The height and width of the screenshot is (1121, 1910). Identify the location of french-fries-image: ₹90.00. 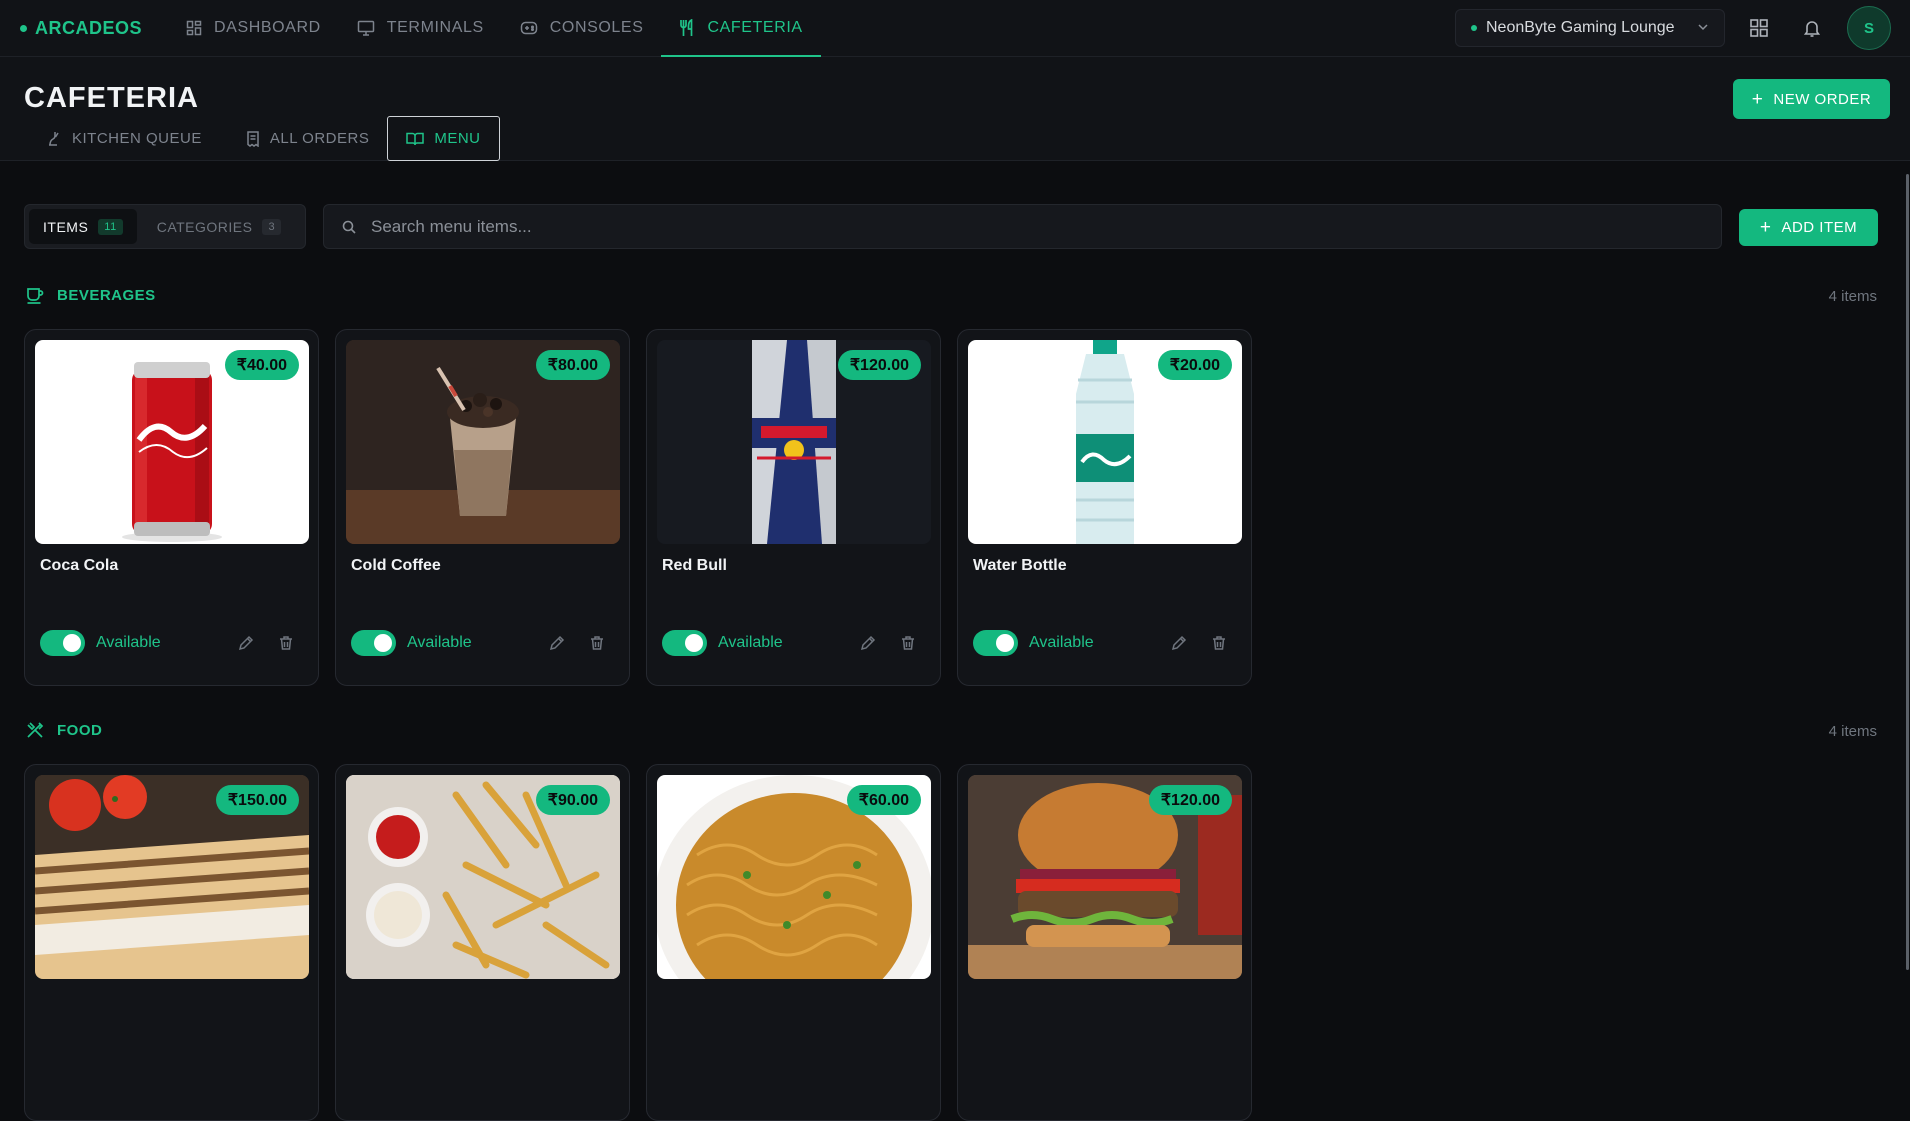
(483, 877).